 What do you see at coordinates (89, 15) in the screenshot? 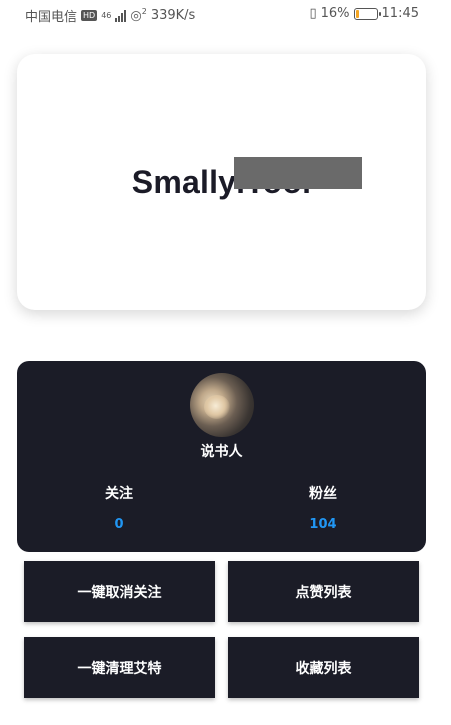
I see `hd-icon: HD` at bounding box center [89, 15].